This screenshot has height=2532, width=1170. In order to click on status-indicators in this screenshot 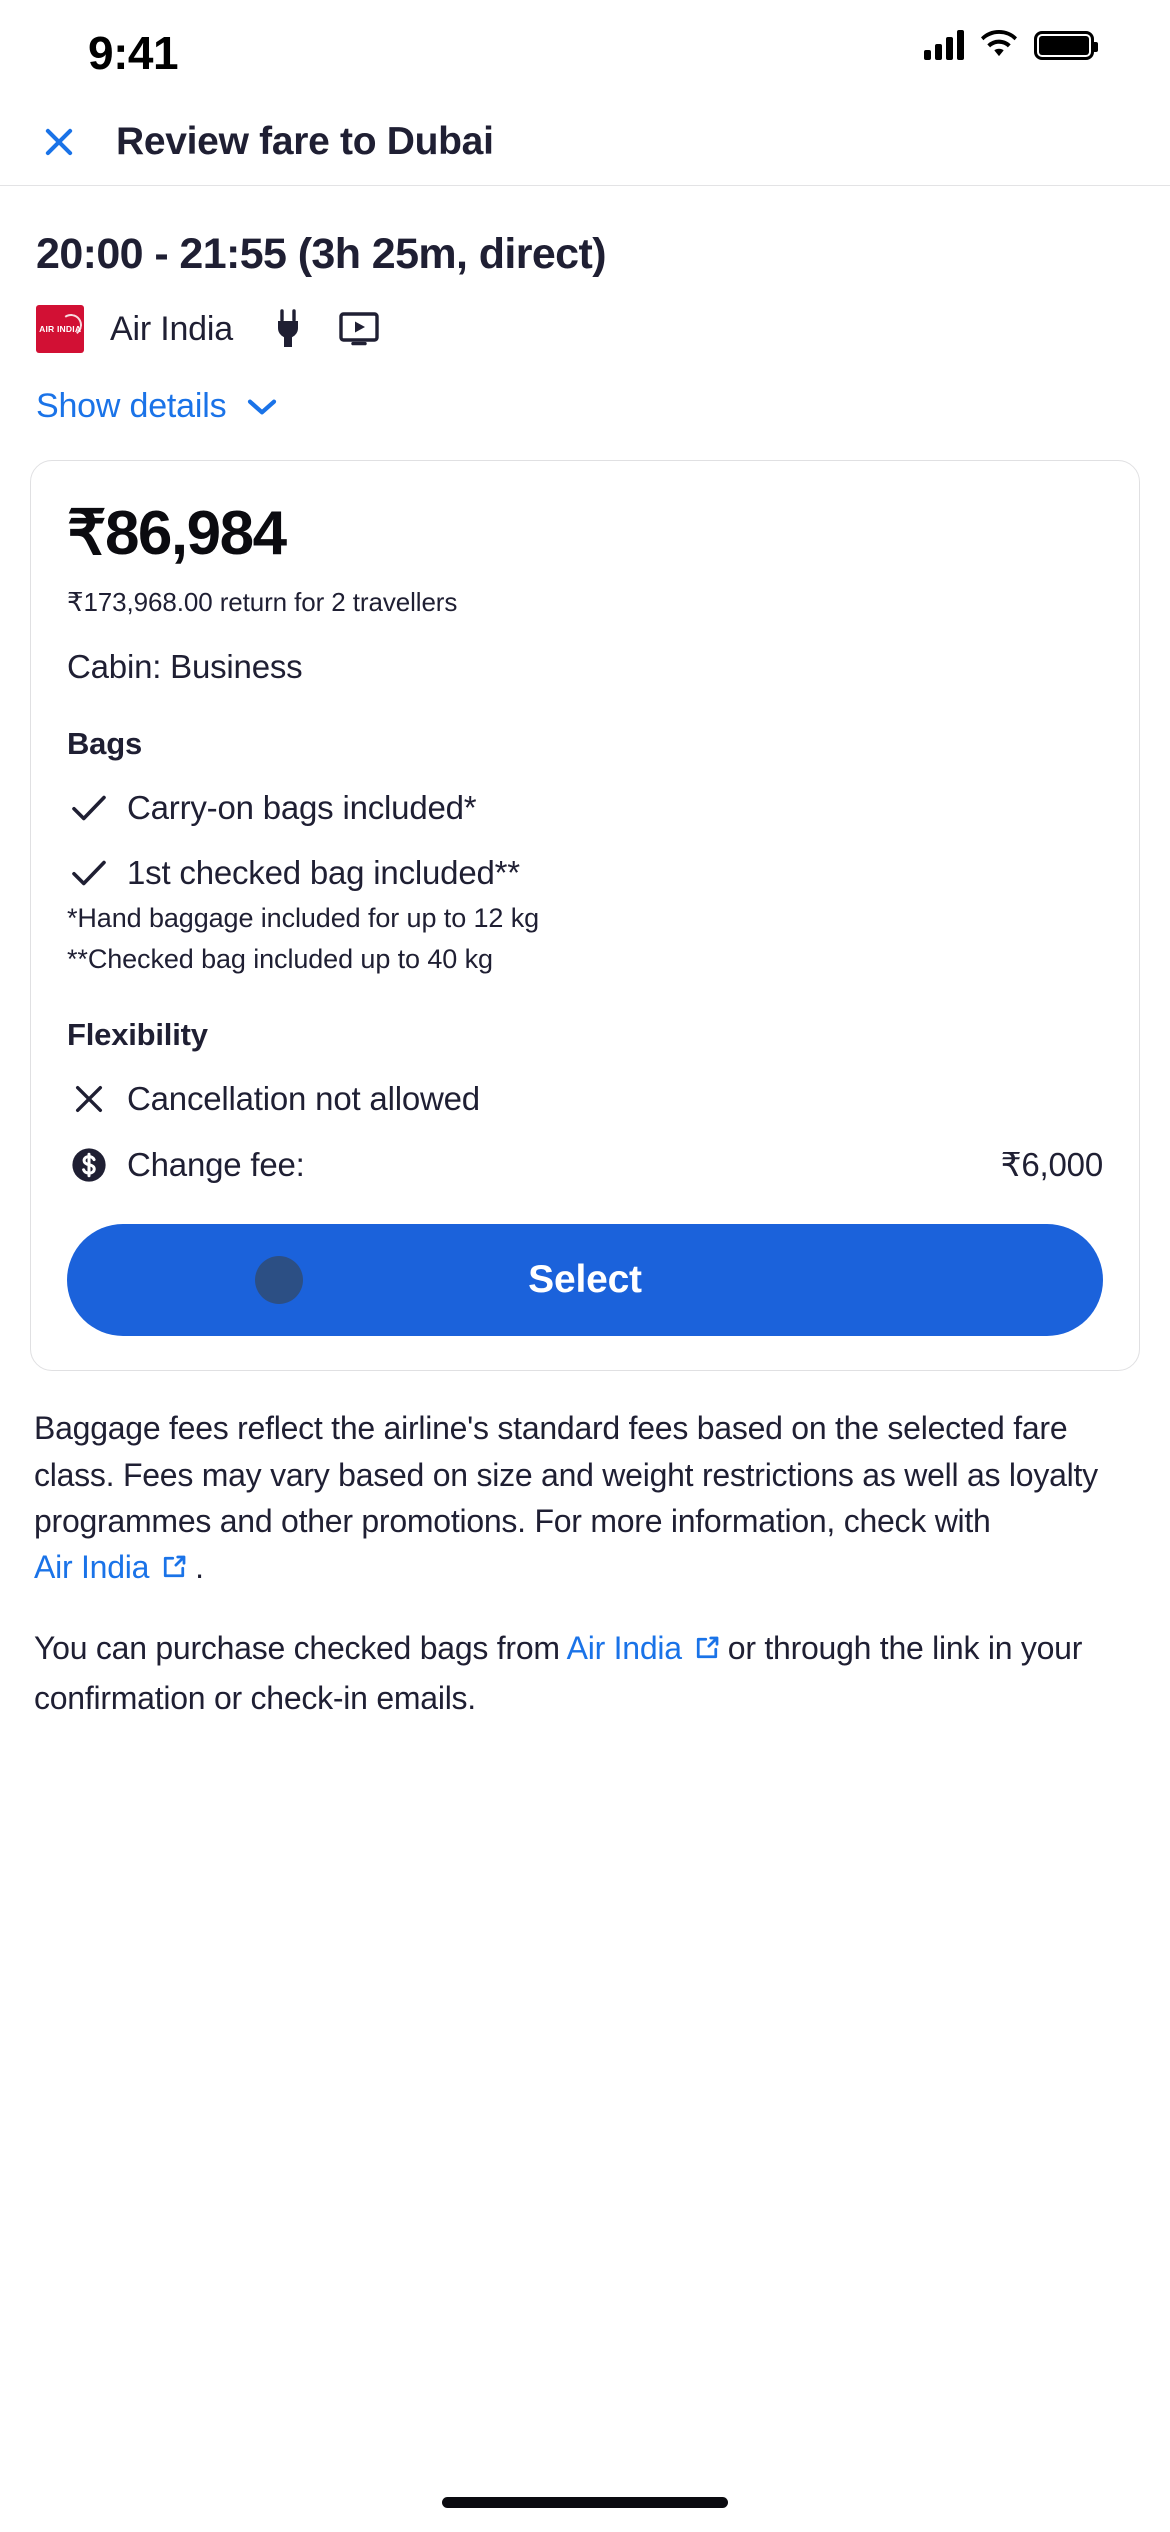, I will do `click(1011, 45)`.